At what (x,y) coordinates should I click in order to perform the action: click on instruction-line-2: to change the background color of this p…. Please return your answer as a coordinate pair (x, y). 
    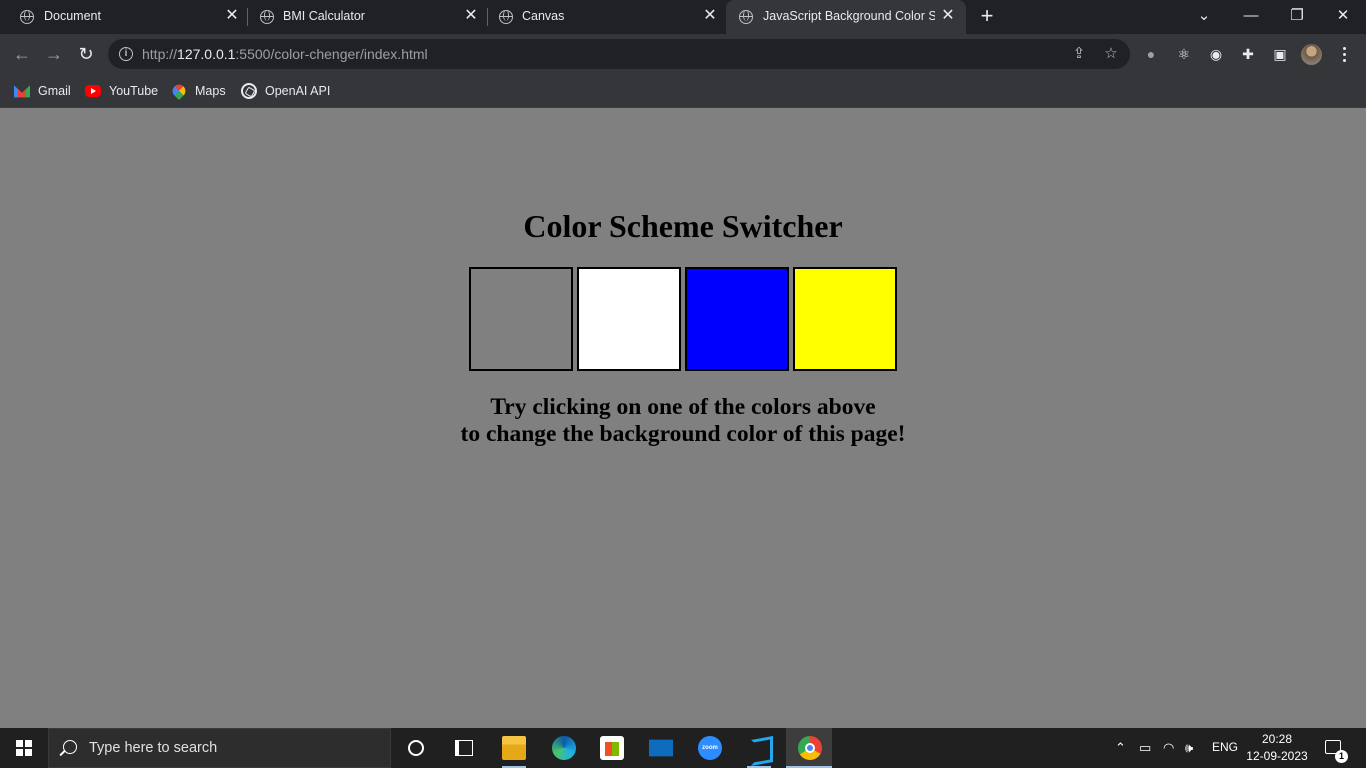
    Looking at the image, I should click on (683, 434).